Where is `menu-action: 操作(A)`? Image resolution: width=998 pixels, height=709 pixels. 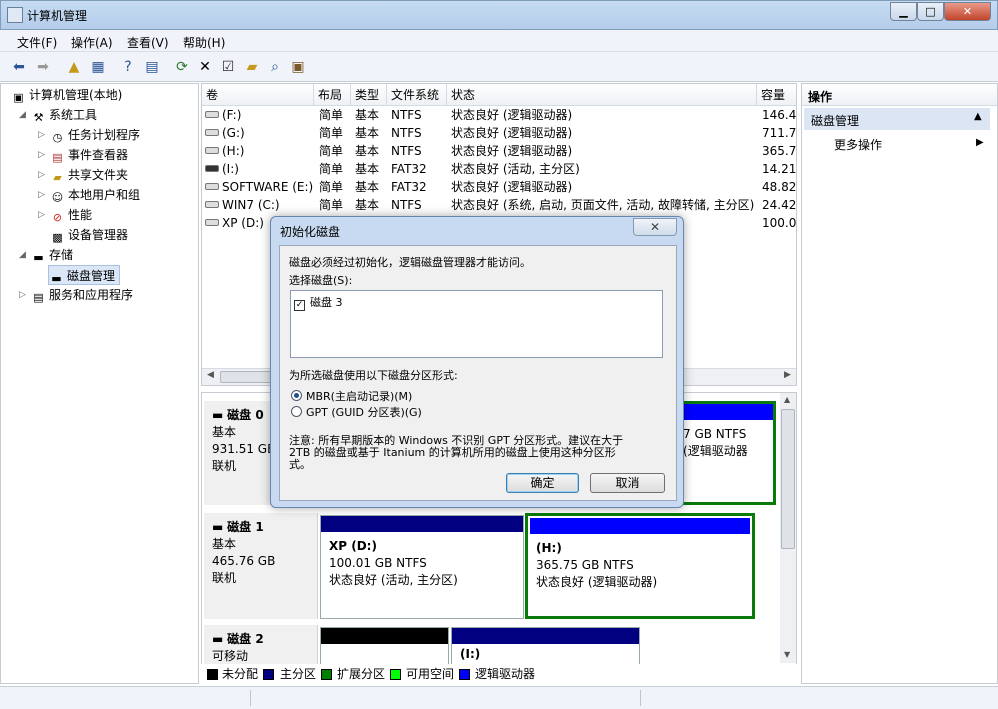 menu-action: 操作(A) is located at coordinates (92, 42).